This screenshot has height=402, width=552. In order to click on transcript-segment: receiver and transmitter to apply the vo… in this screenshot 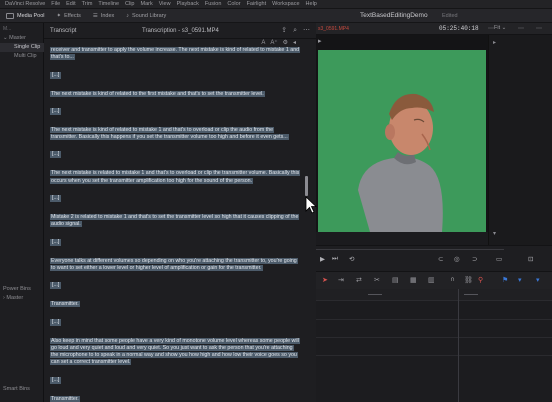, I will do `click(175, 54)`.